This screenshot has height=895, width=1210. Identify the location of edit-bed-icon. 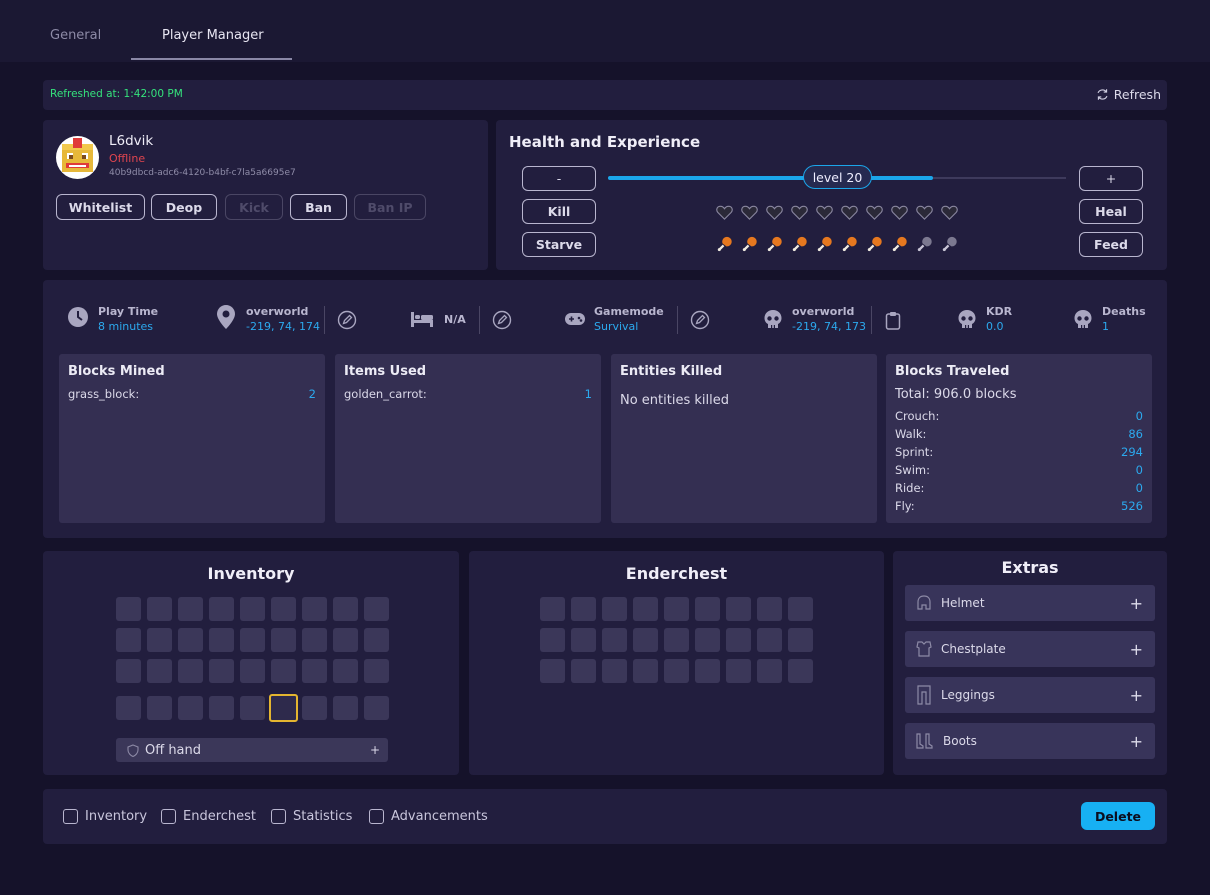
(502, 322).